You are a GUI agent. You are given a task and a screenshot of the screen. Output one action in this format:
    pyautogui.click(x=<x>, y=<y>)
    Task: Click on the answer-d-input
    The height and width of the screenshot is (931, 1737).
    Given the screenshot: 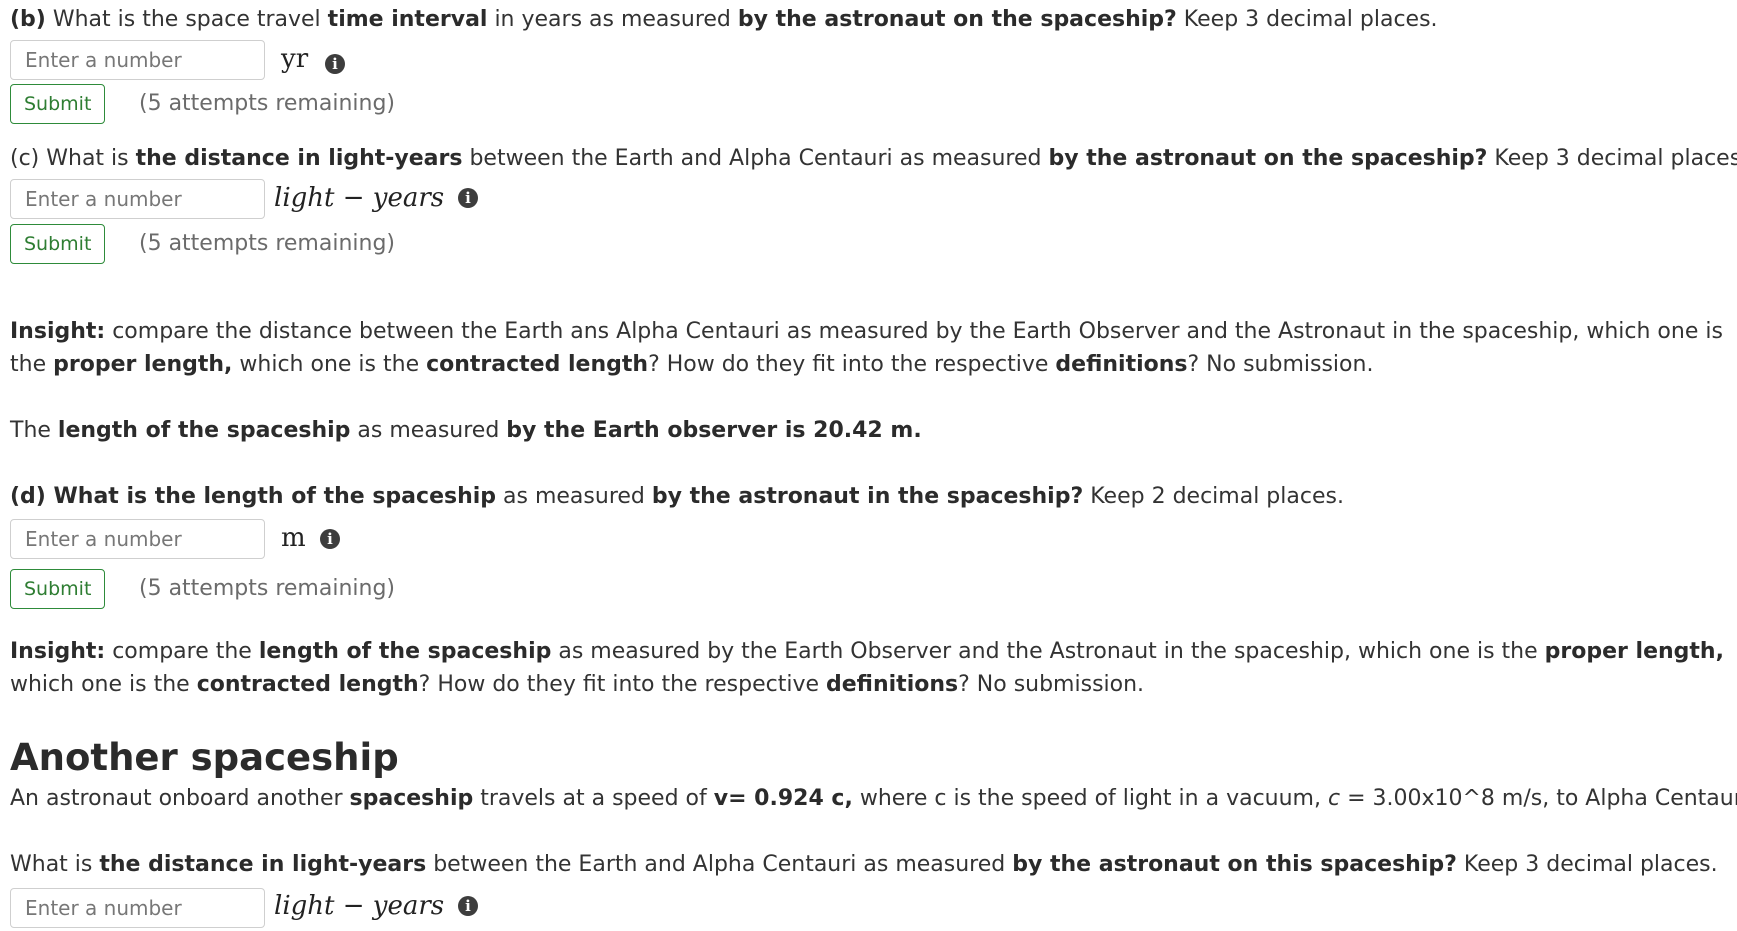 What is the action you would take?
    pyautogui.click(x=137, y=539)
    